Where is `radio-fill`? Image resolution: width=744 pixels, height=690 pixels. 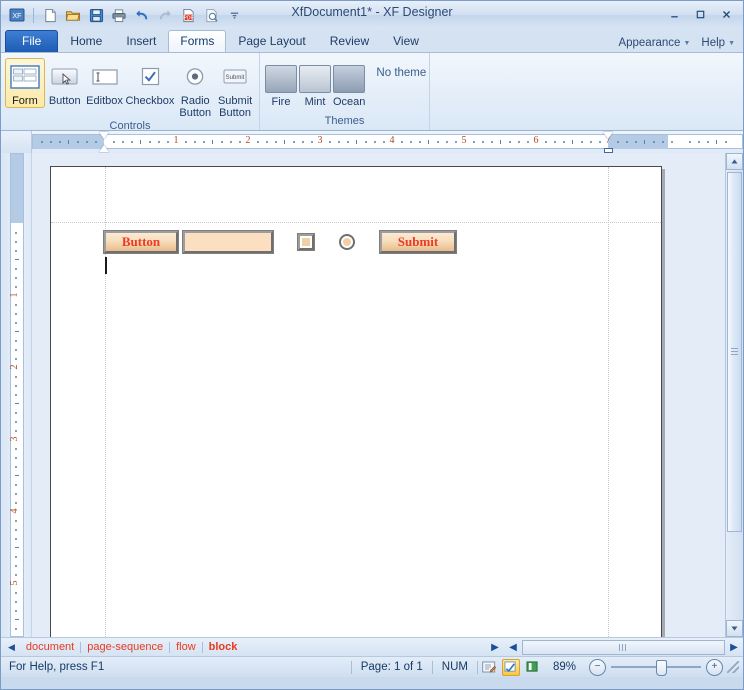
radio-fill is located at coordinates (347, 242).